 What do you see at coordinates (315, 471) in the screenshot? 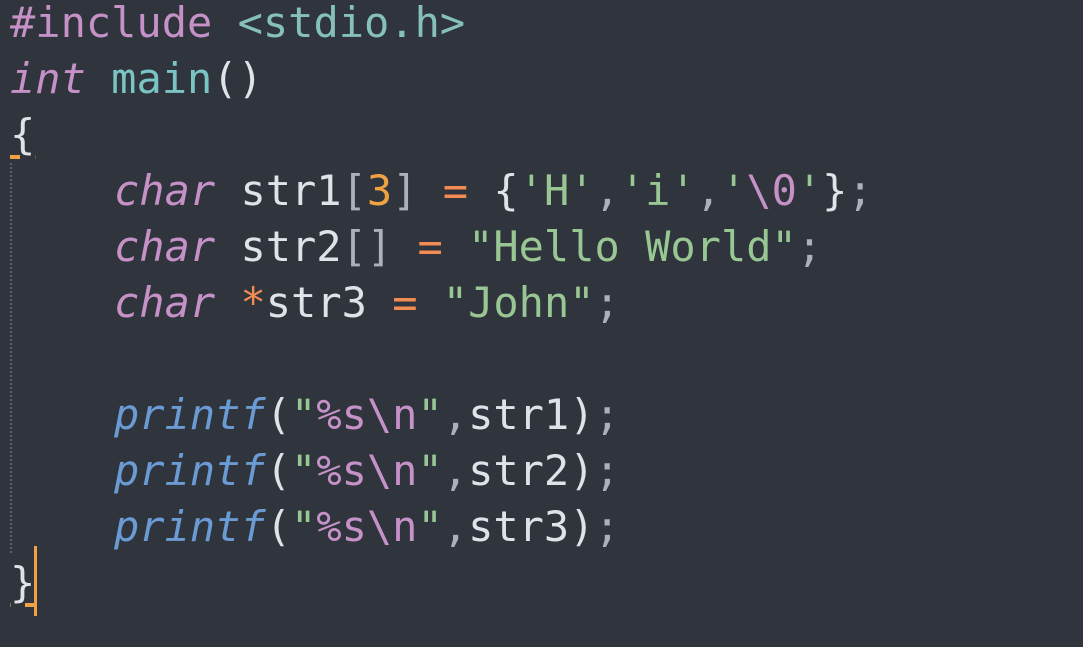
I see `code-line-9: printf("%s\n",str2);` at bounding box center [315, 471].